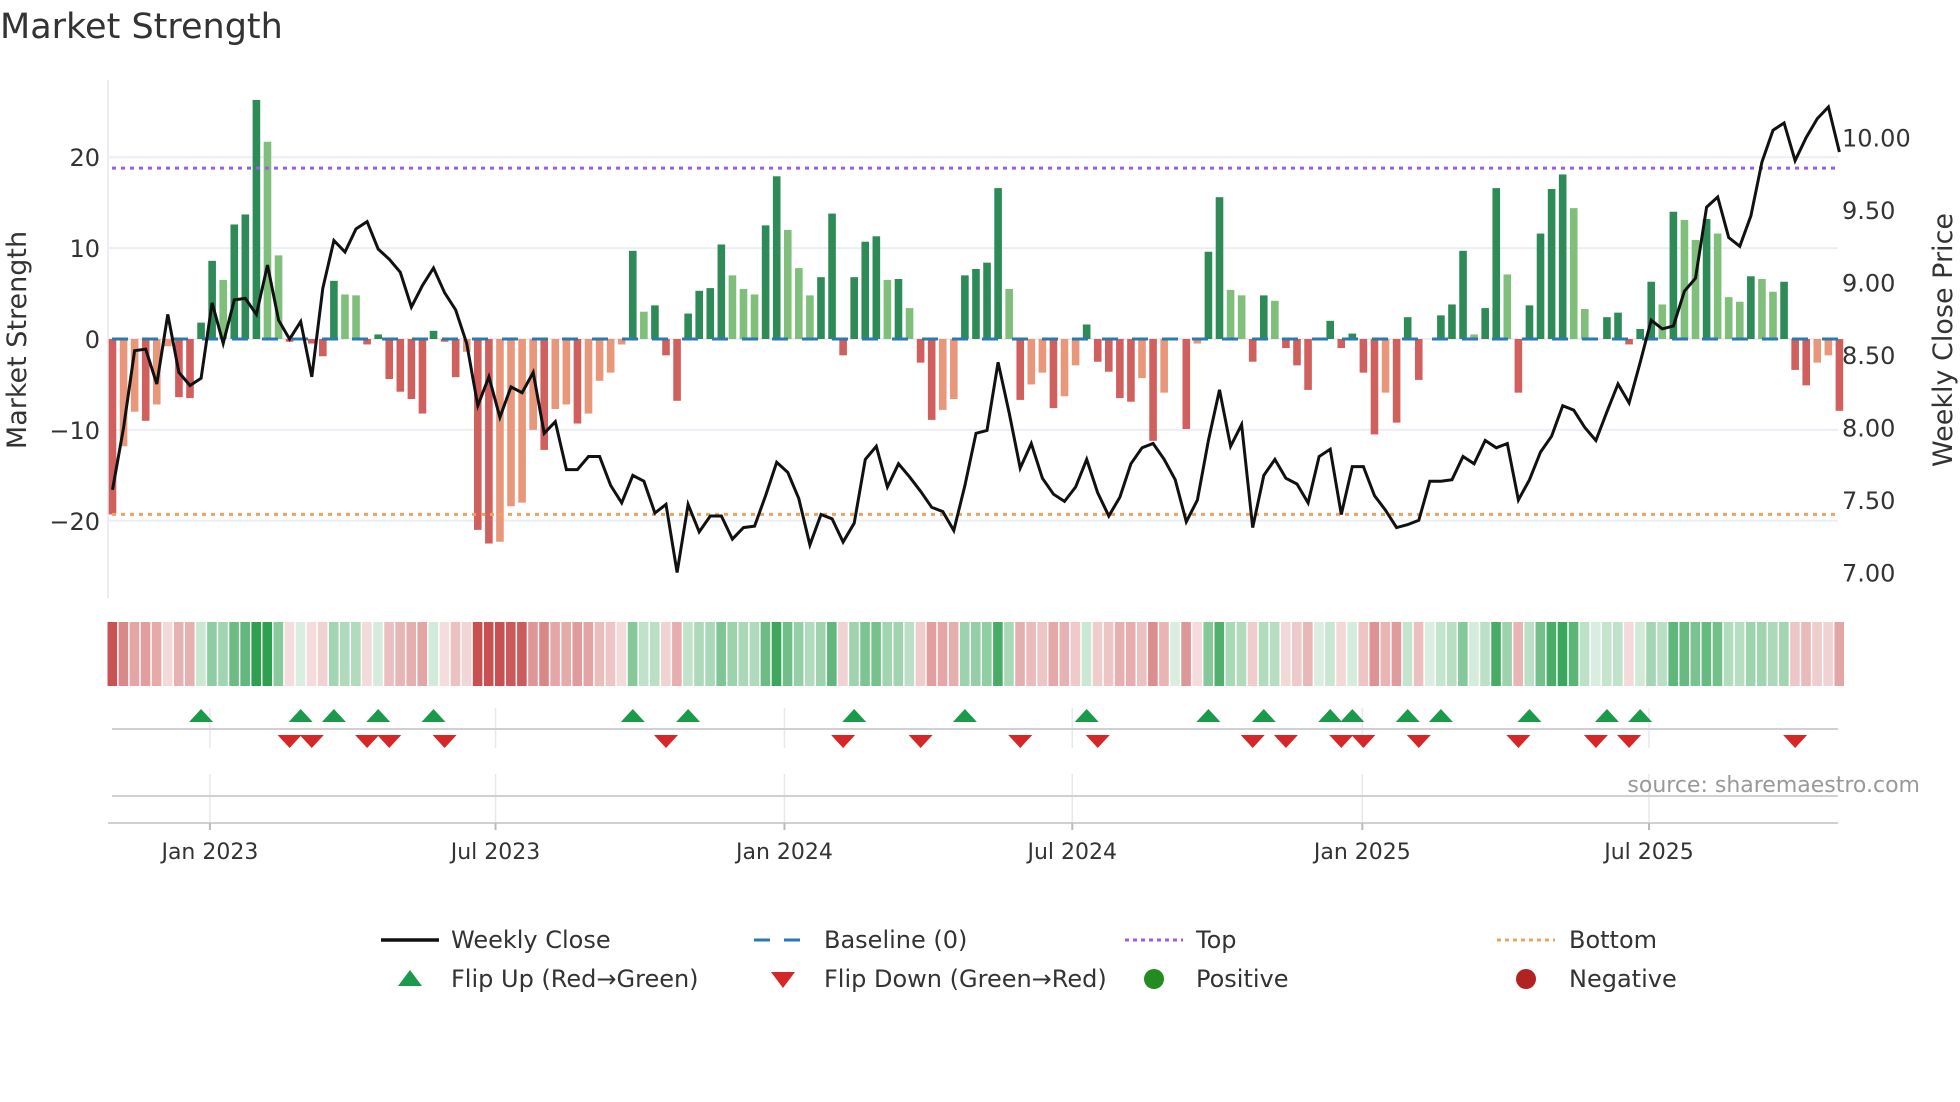  Describe the element at coordinates (74, 431) in the screenshot. I see `y-tick-label: −10` at that location.